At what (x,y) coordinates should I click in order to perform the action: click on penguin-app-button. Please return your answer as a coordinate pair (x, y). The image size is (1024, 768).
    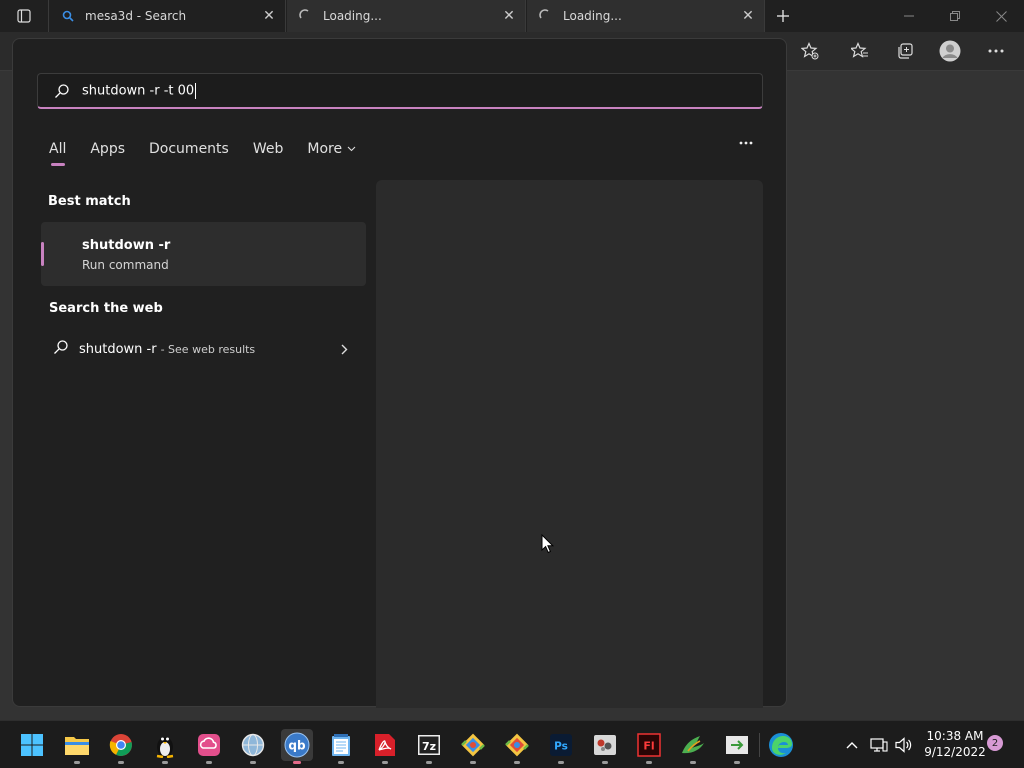
    Looking at the image, I should click on (165, 746).